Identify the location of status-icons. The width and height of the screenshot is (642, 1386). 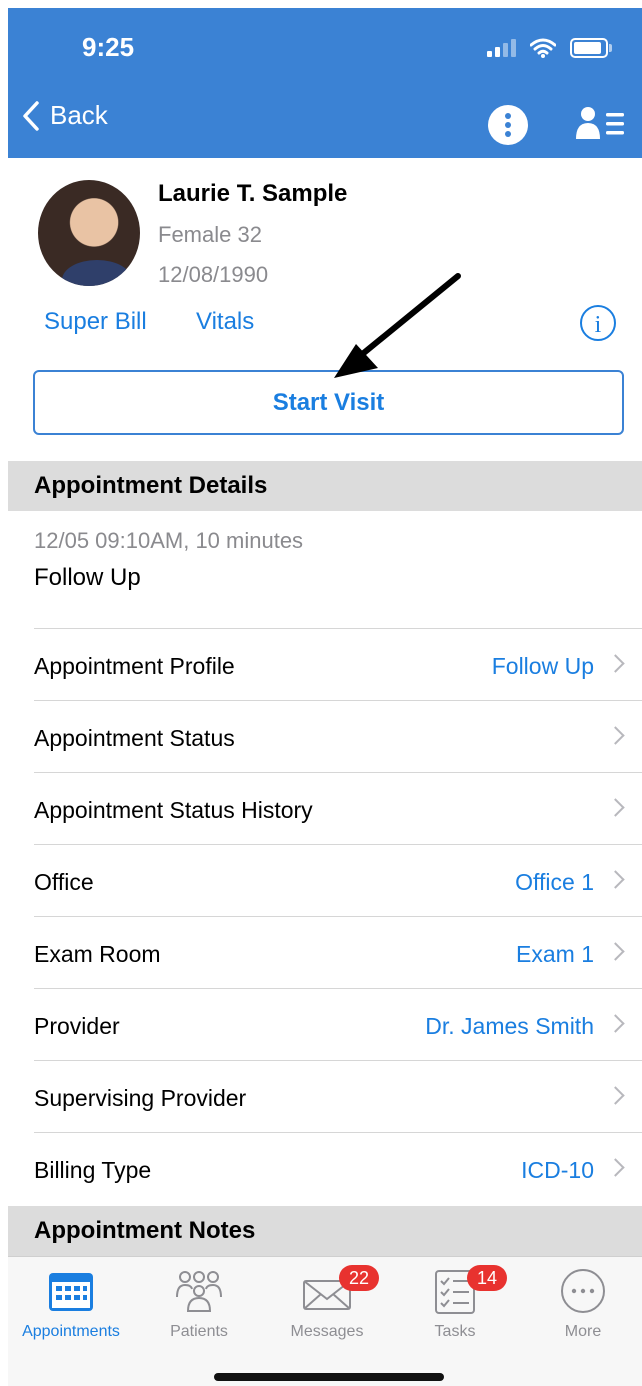
(549, 48).